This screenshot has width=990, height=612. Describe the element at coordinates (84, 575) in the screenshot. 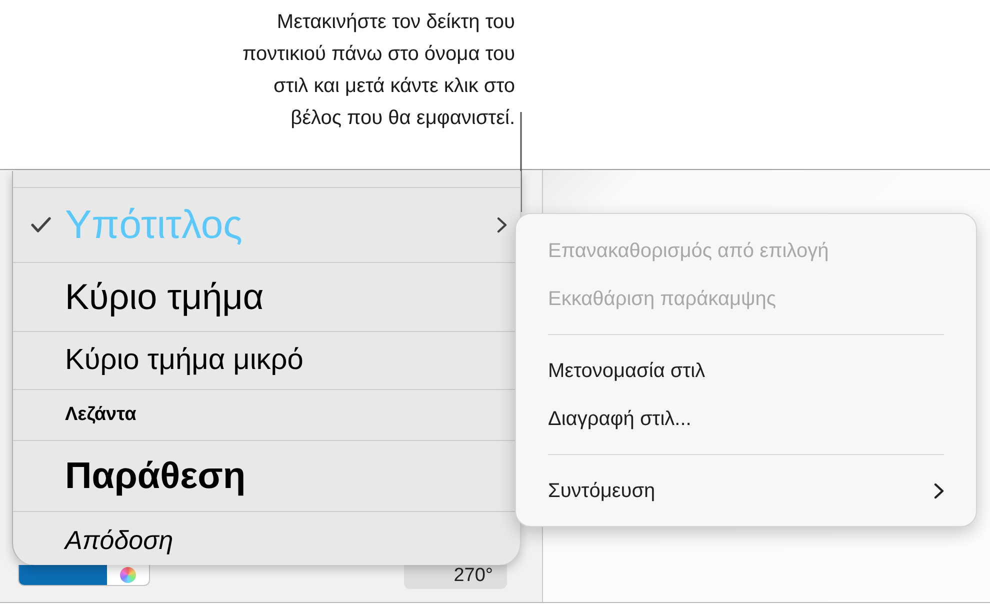

I see `color-well` at that location.